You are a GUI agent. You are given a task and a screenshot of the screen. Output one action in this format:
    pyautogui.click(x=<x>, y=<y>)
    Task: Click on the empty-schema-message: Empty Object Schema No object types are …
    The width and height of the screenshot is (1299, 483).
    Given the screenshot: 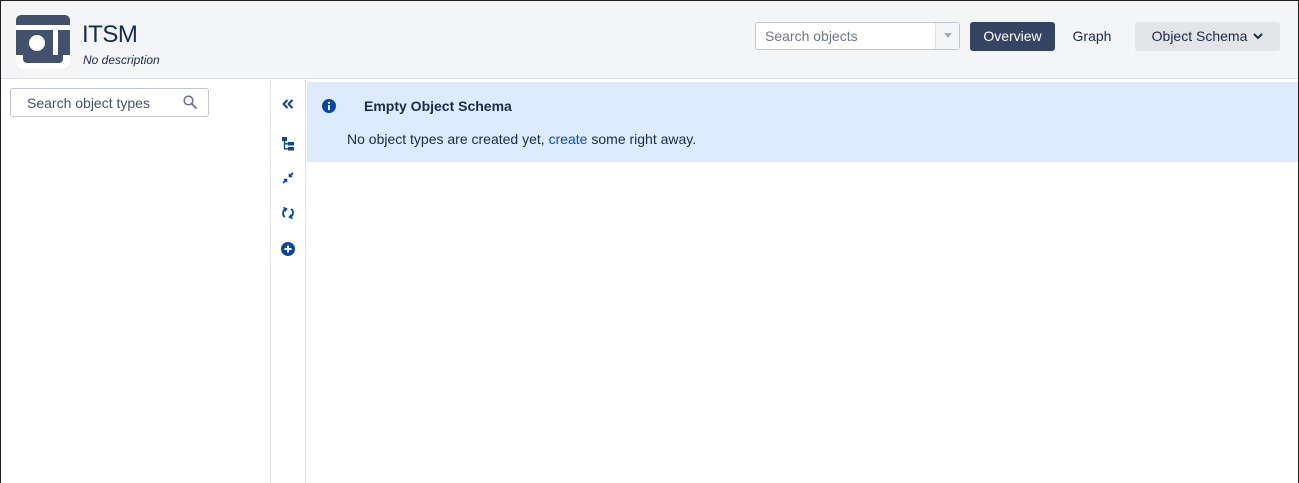 What is the action you would take?
    pyautogui.click(x=802, y=122)
    